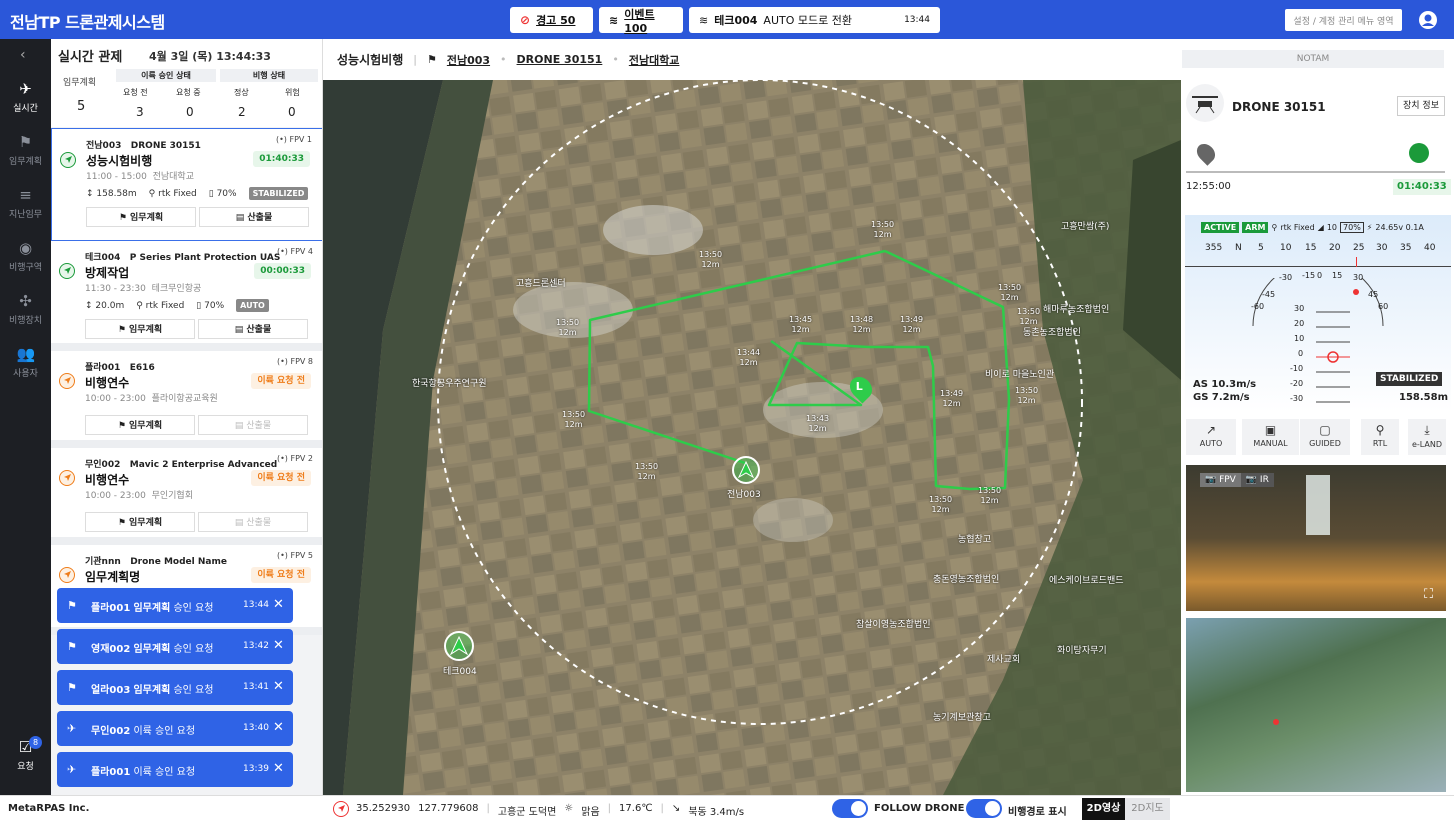 The image size is (1454, 822). I want to click on user-icon, so click(1428, 20).